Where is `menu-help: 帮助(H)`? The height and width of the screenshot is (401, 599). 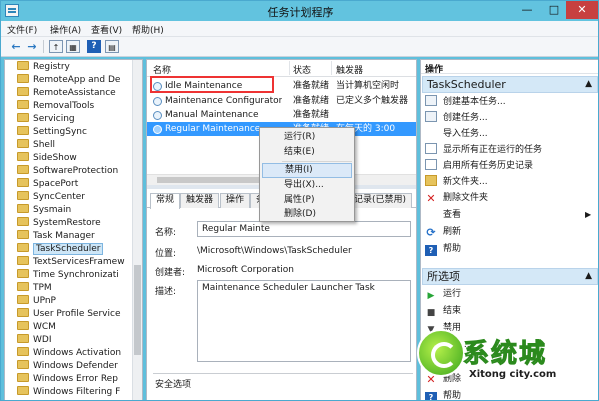 menu-help: 帮助(H) is located at coordinates (148, 29).